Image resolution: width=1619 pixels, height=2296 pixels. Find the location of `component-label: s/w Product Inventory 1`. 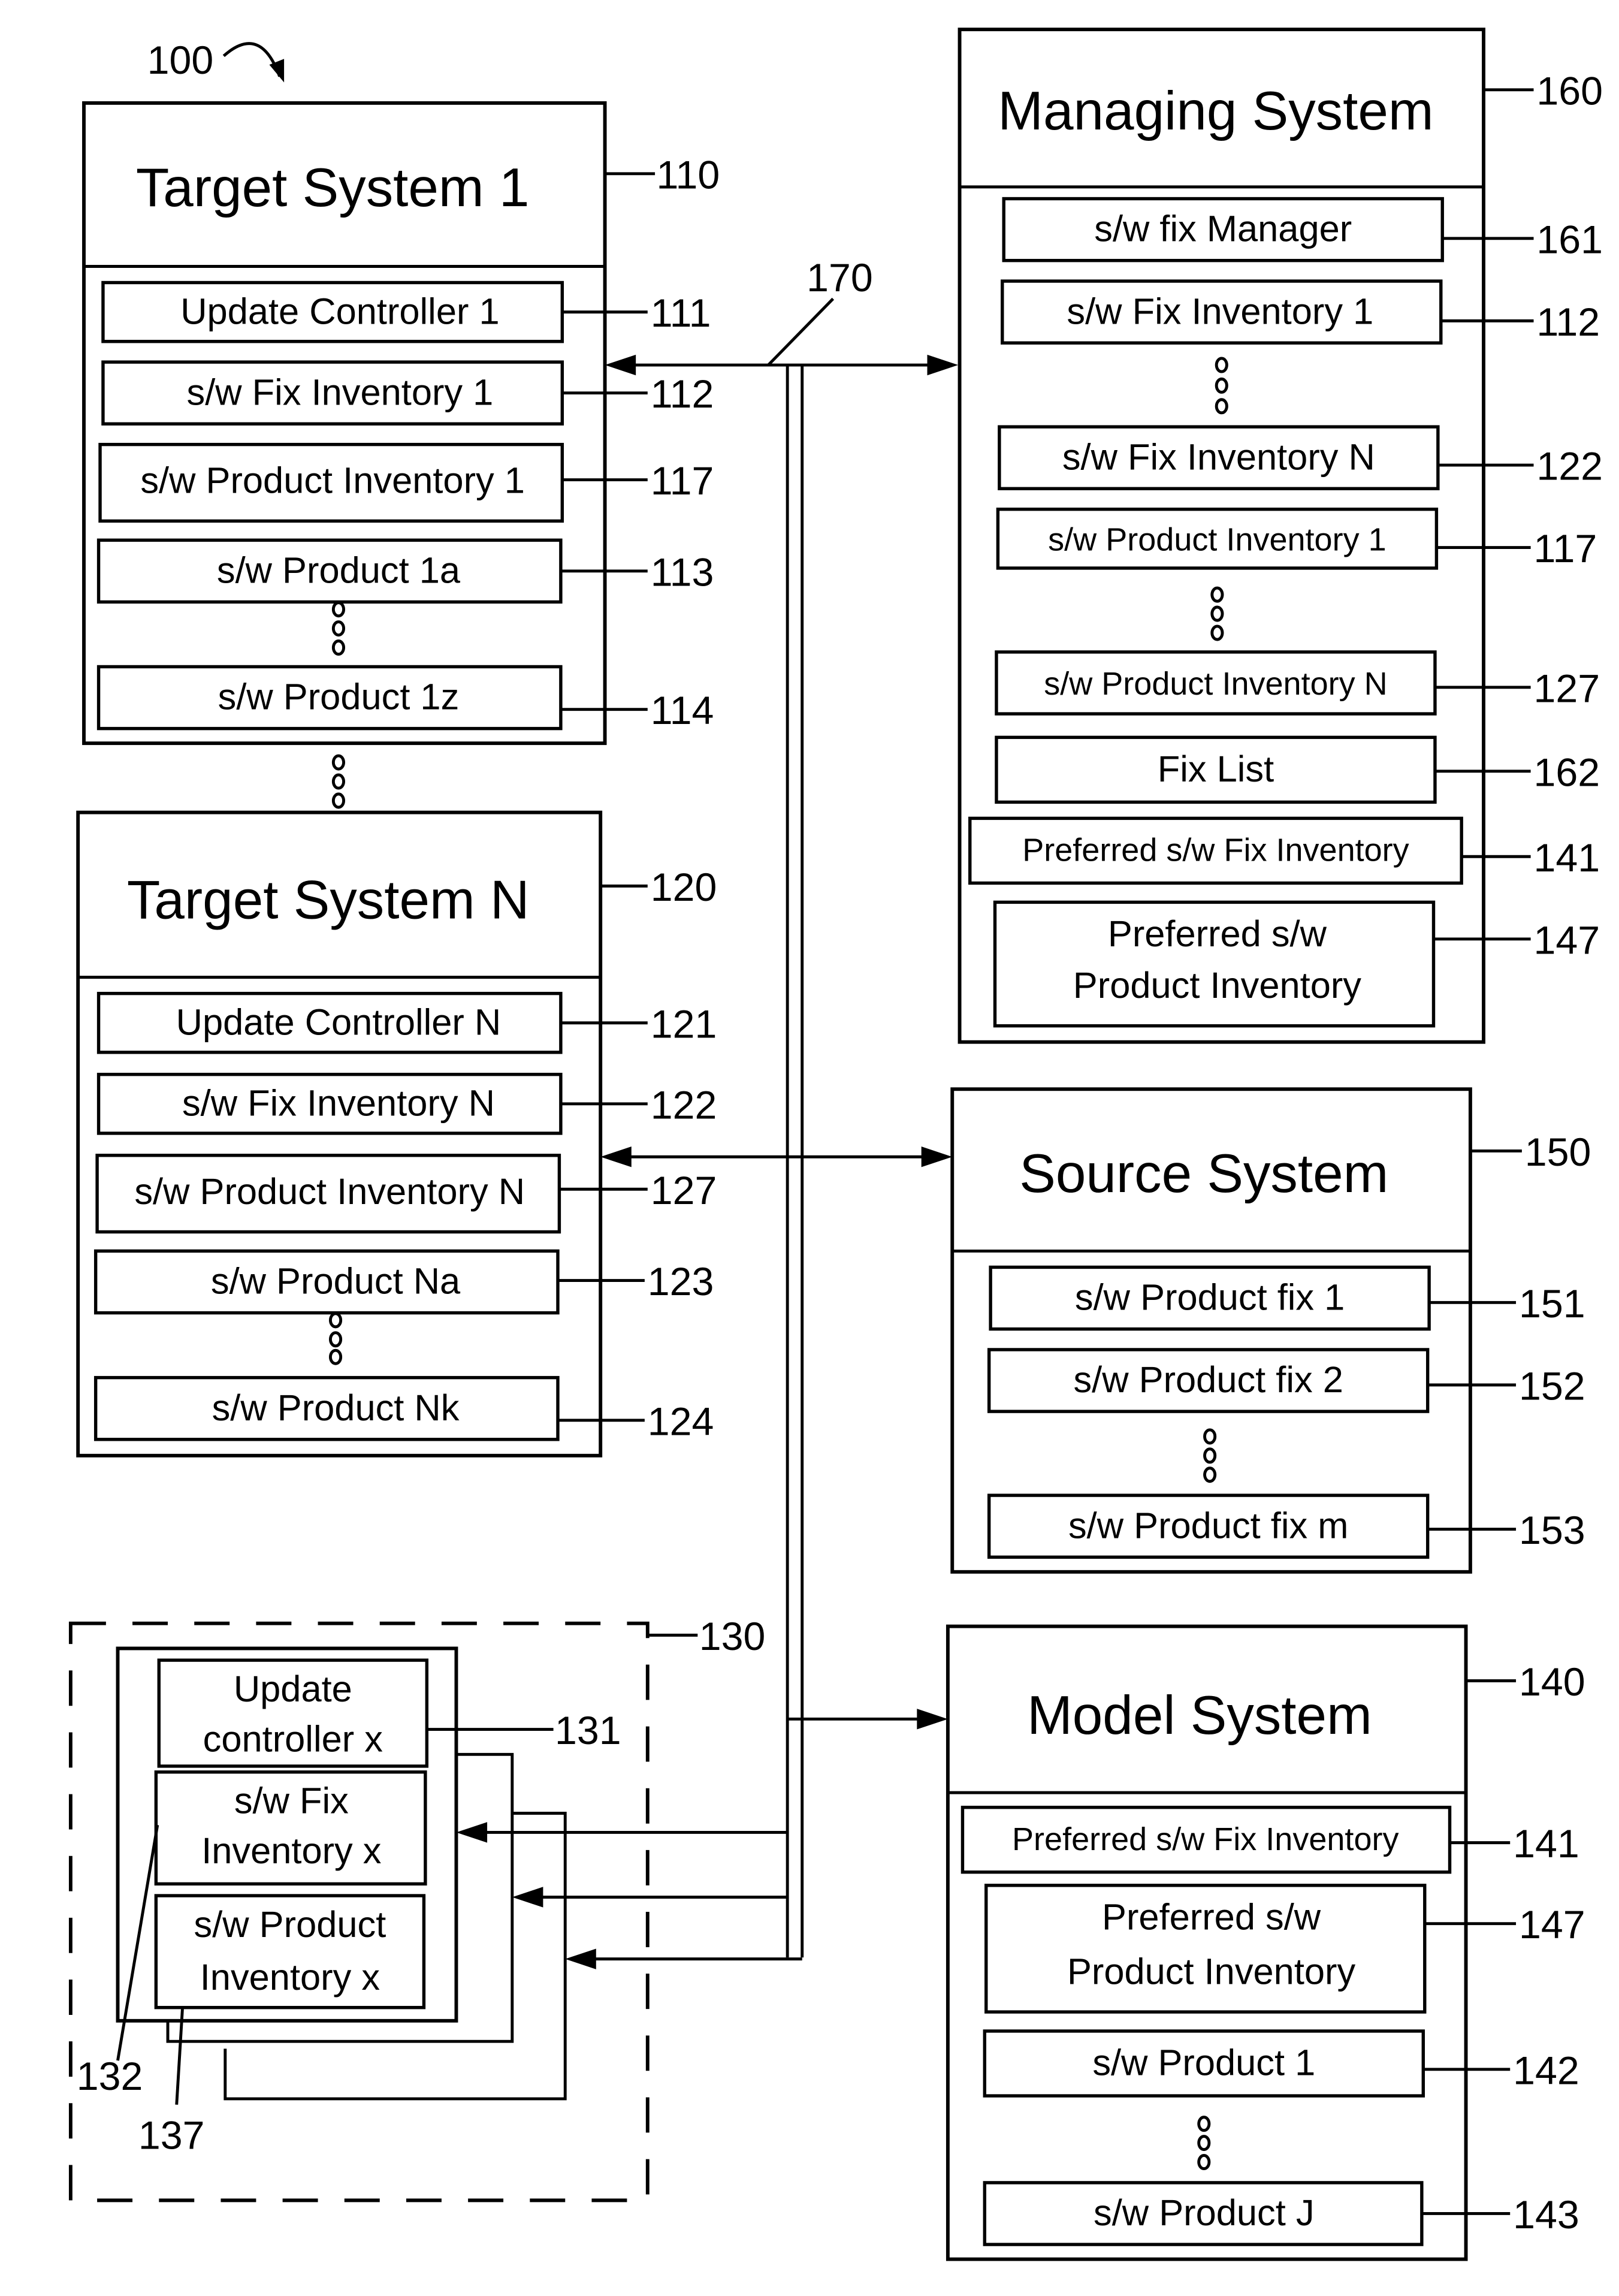

component-label: s/w Product Inventory 1 is located at coordinates (1217, 539).